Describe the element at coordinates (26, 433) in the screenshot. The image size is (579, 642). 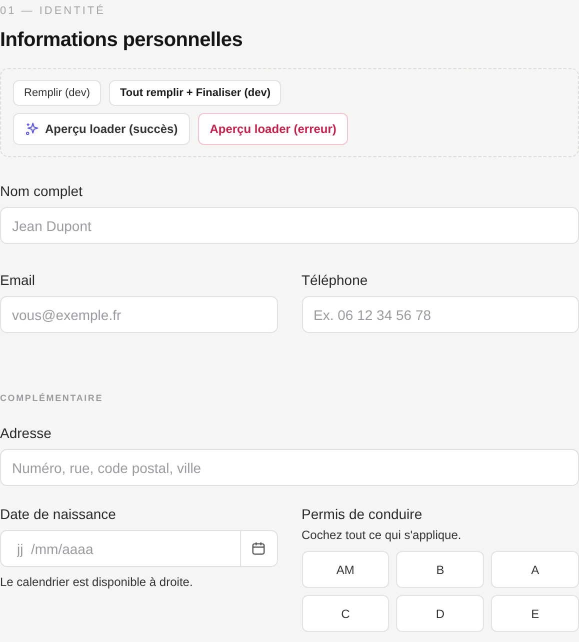
I see `field-label: Adresse` at that location.